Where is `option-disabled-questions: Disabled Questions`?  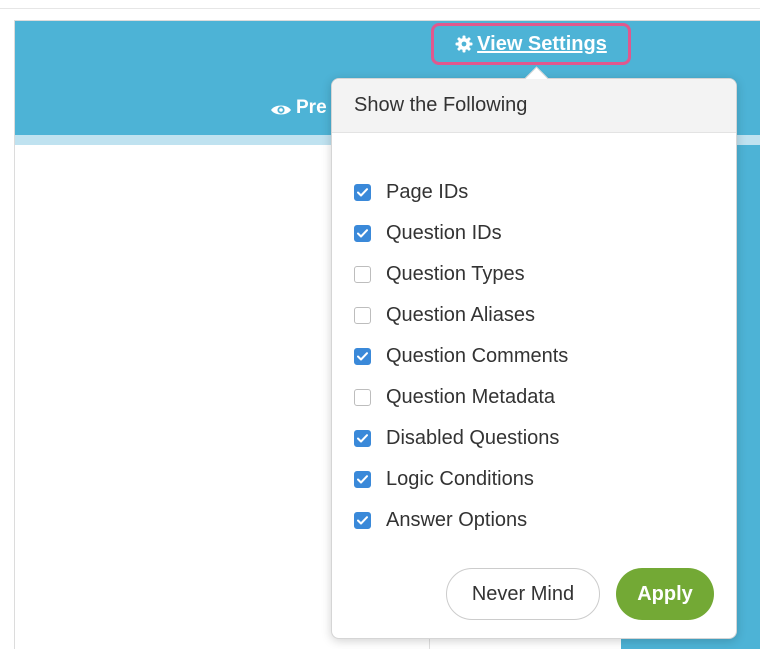 option-disabled-questions: Disabled Questions is located at coordinates (461, 438).